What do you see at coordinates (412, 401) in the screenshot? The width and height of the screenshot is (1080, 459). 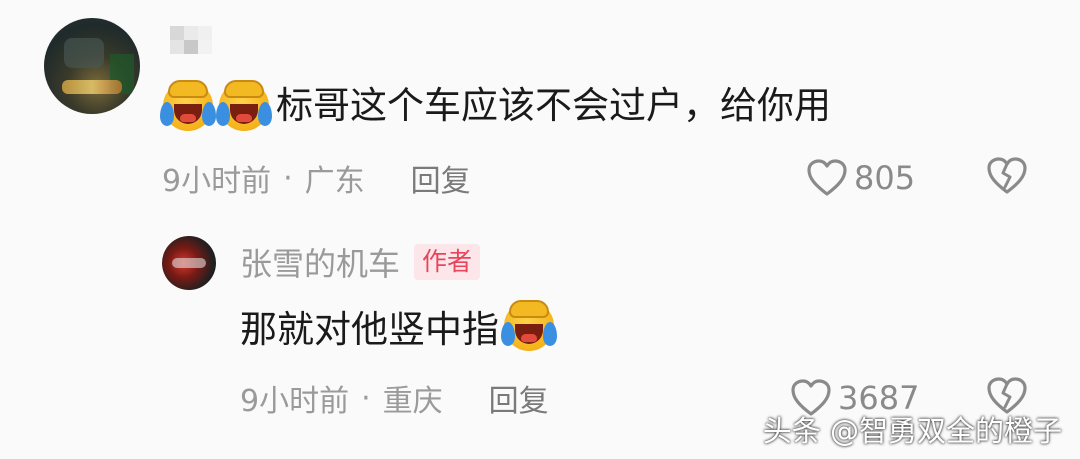 I see `reply-location: 重庆` at bounding box center [412, 401].